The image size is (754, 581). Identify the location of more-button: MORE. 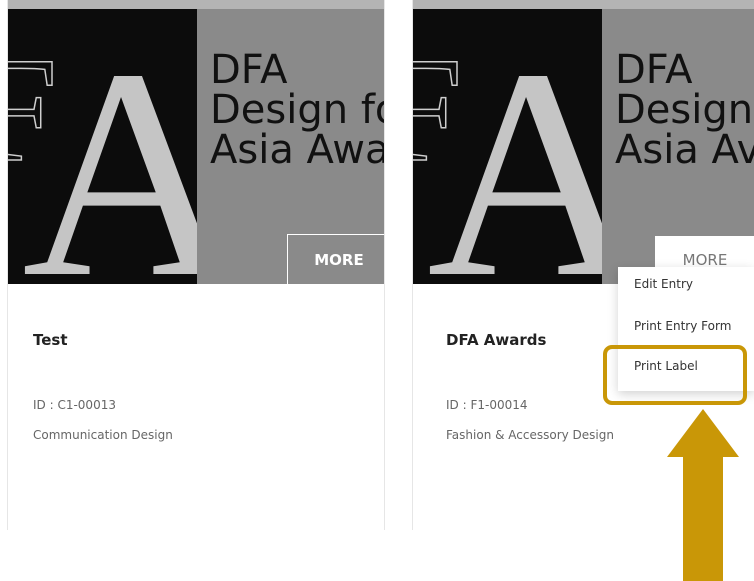
(335, 259).